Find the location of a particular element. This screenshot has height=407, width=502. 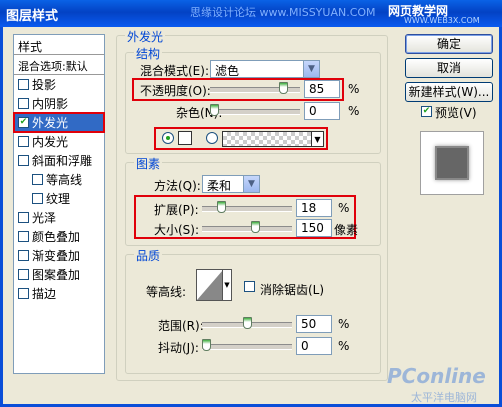

elements-title: 图素 is located at coordinates (148, 163).